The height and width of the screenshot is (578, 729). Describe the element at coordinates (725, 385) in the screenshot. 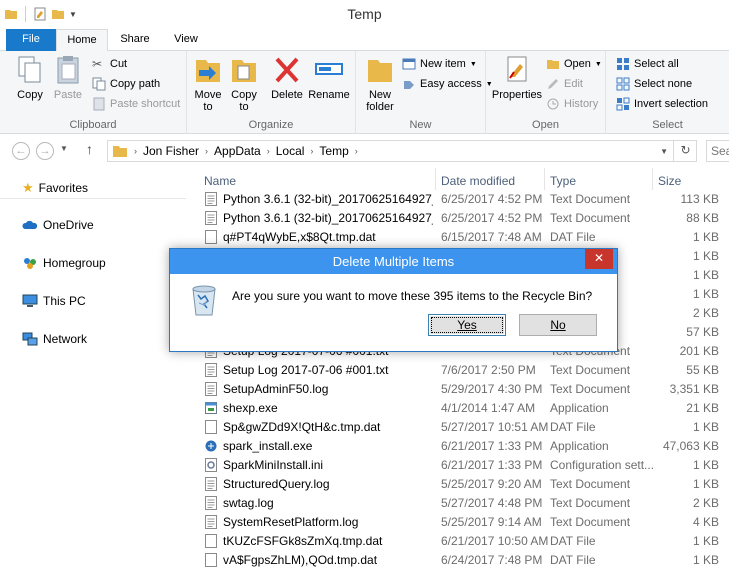

I see `vertical-scrollbar` at that location.